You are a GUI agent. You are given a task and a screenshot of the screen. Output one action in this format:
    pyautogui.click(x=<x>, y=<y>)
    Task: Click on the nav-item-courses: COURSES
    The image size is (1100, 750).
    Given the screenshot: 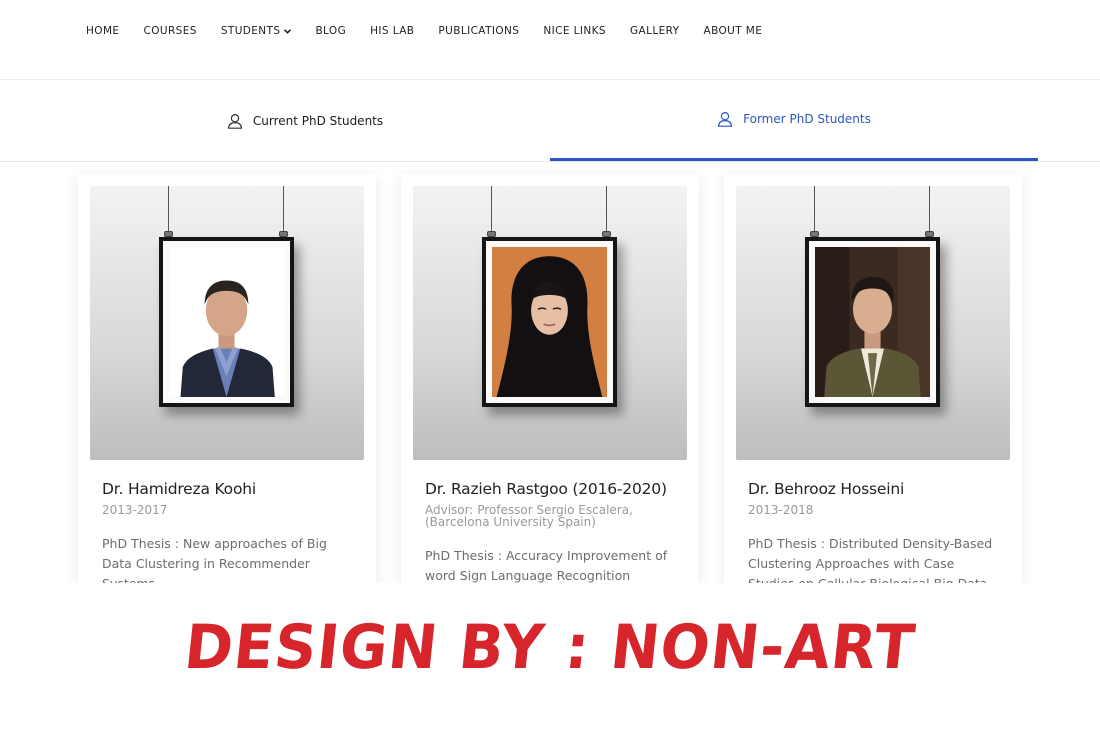 What is the action you would take?
    pyautogui.click(x=169, y=31)
    